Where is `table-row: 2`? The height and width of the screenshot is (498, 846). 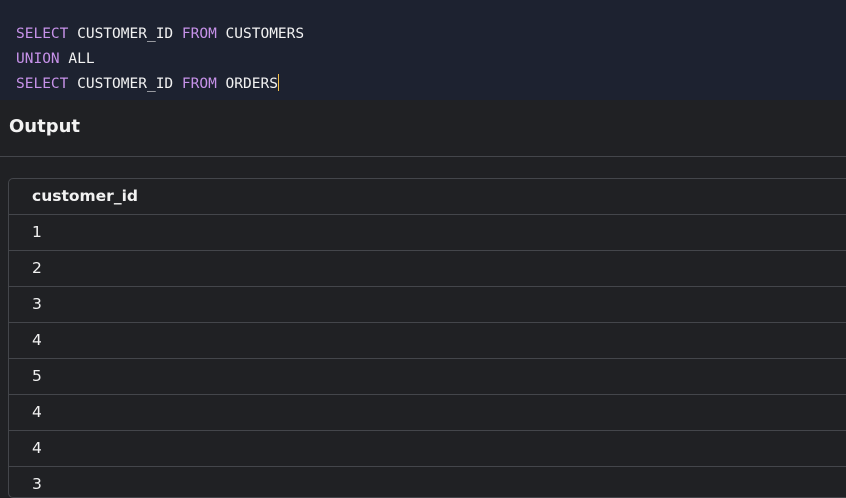
table-row: 2 is located at coordinates (427, 269).